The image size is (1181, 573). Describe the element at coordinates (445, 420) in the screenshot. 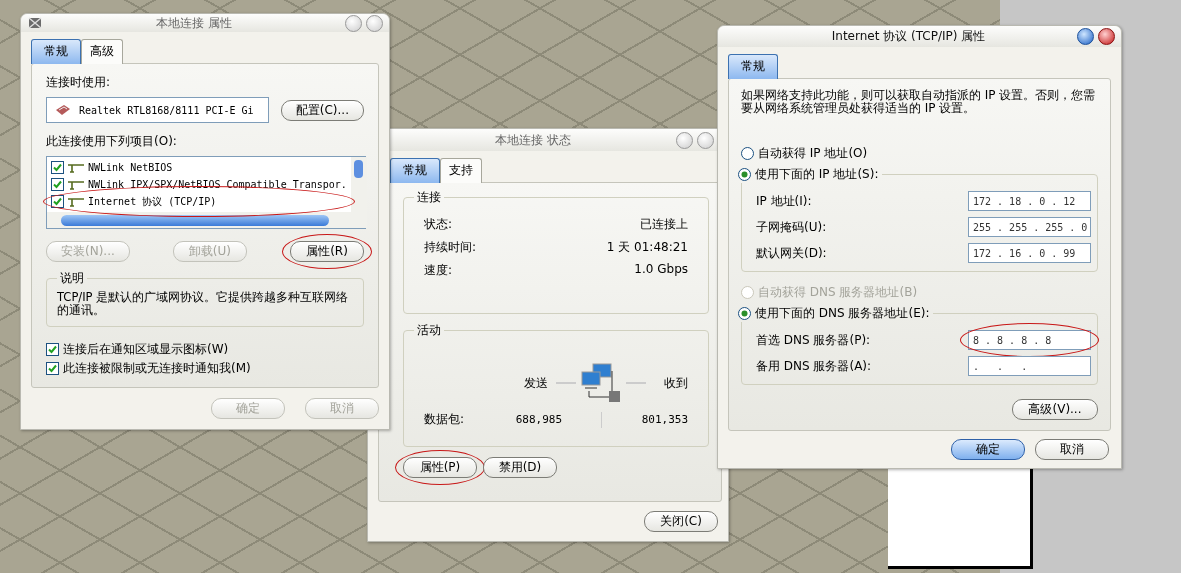

I see `packets-label: 数据包:` at that location.